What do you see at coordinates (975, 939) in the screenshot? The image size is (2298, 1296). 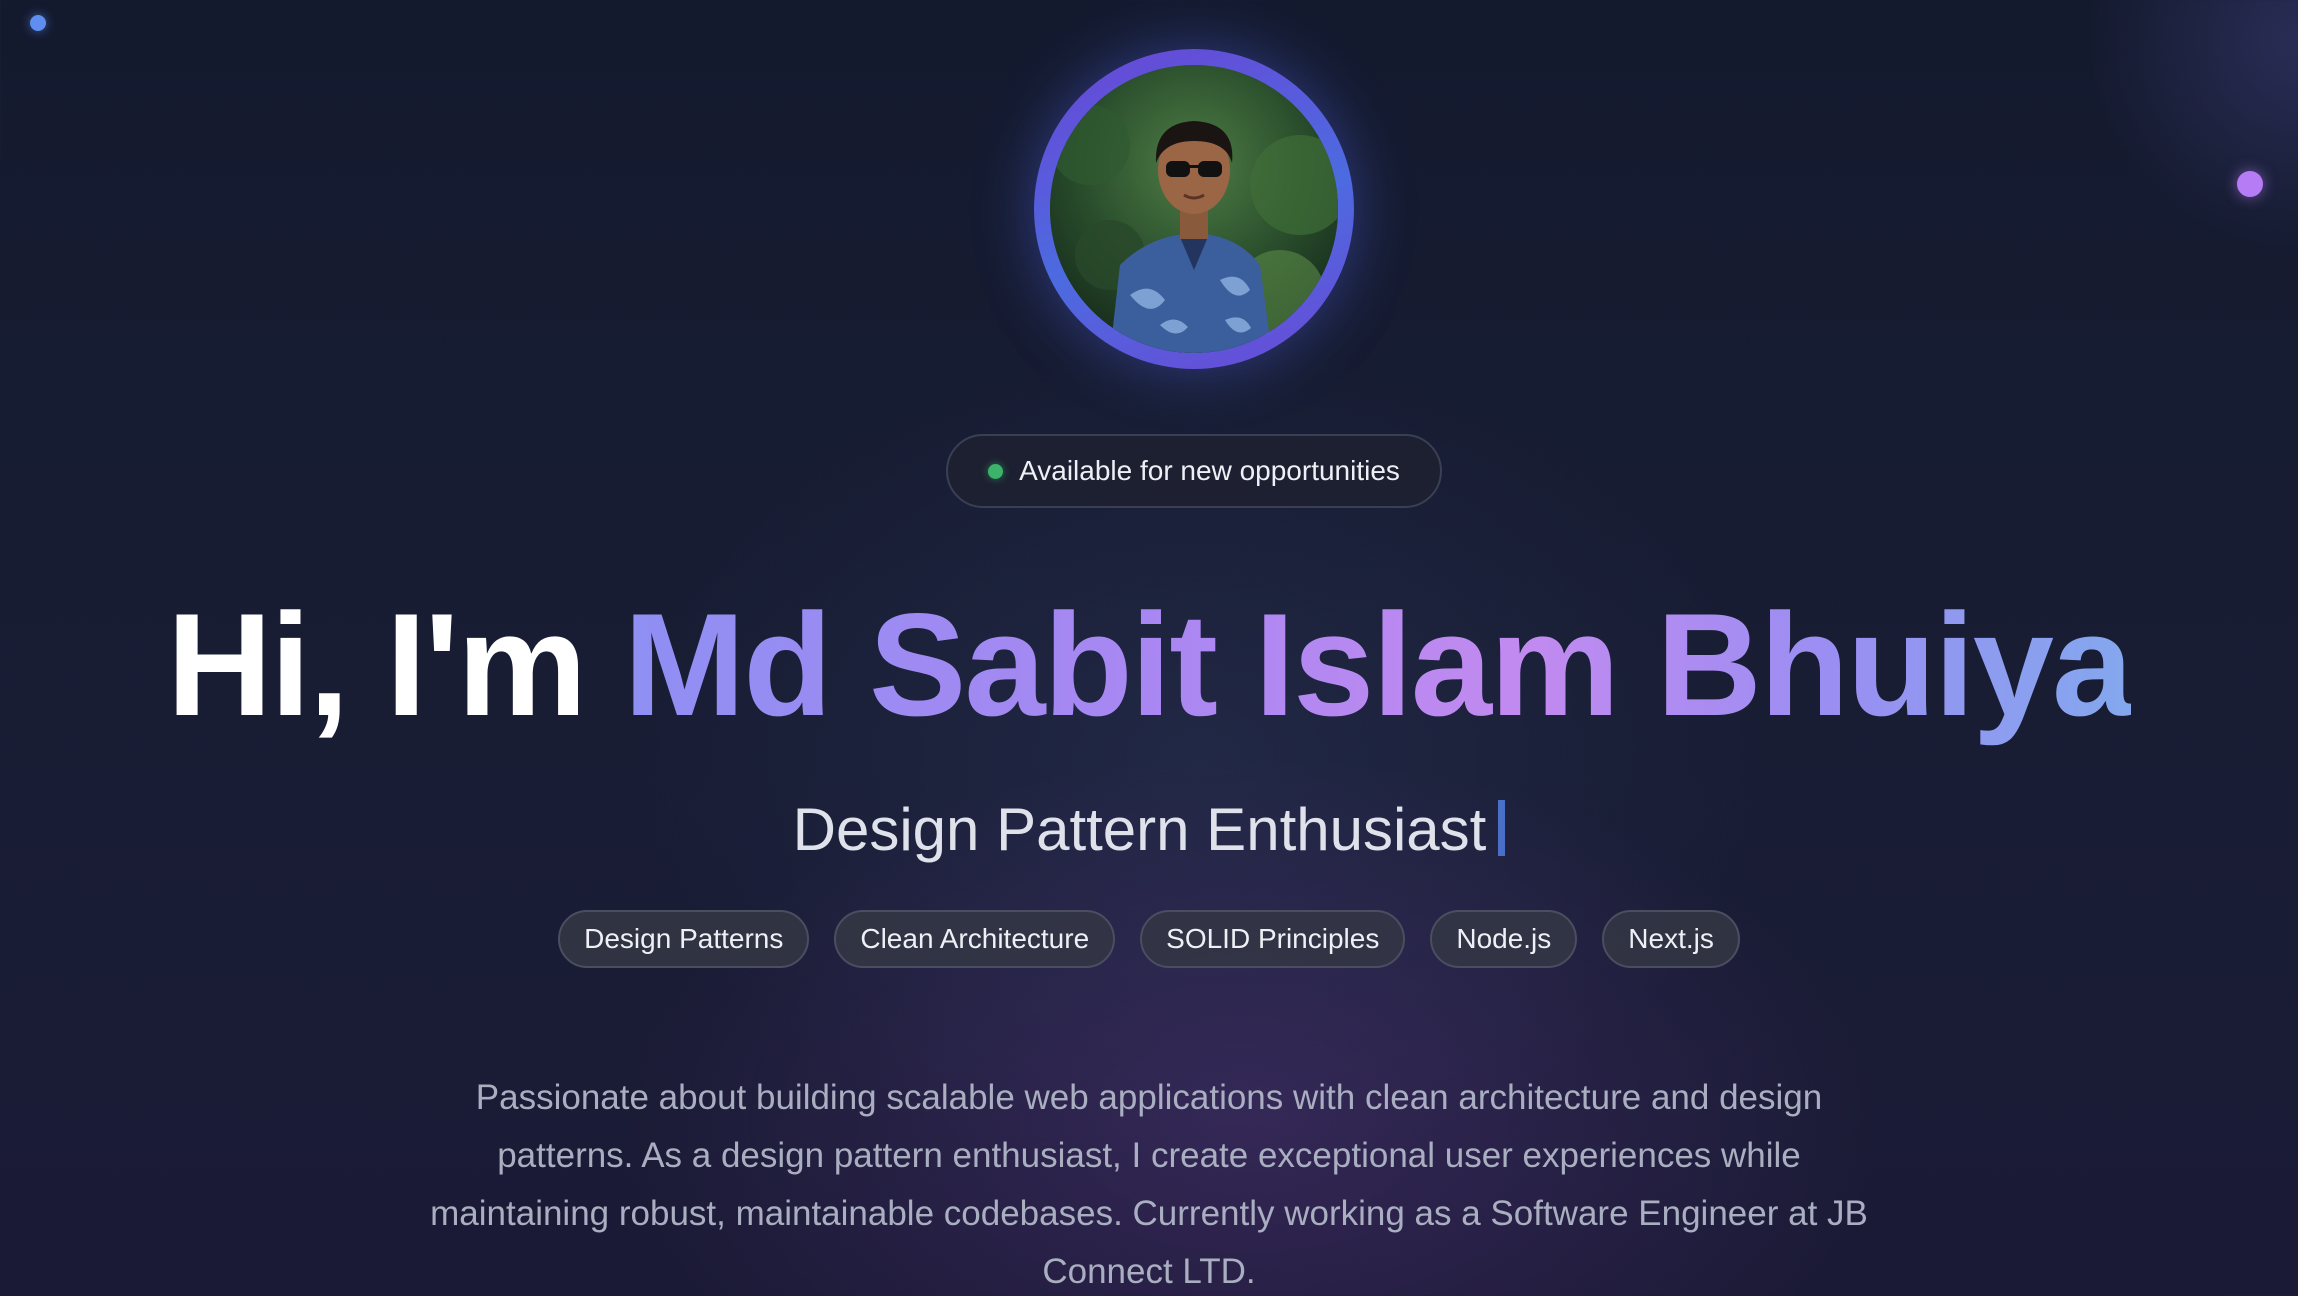 I see `skill-tag: Clean Architecture` at bounding box center [975, 939].